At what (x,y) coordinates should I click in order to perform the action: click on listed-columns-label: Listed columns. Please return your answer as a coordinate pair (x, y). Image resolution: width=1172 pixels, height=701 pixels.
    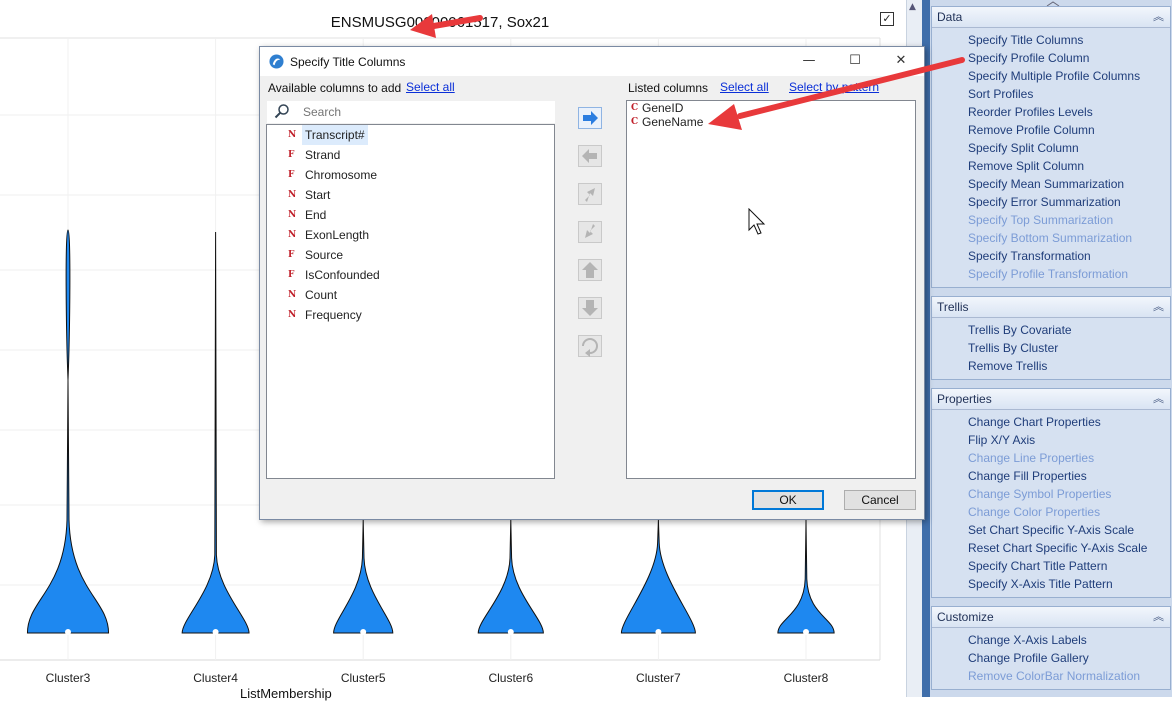
    Looking at the image, I should click on (668, 88).